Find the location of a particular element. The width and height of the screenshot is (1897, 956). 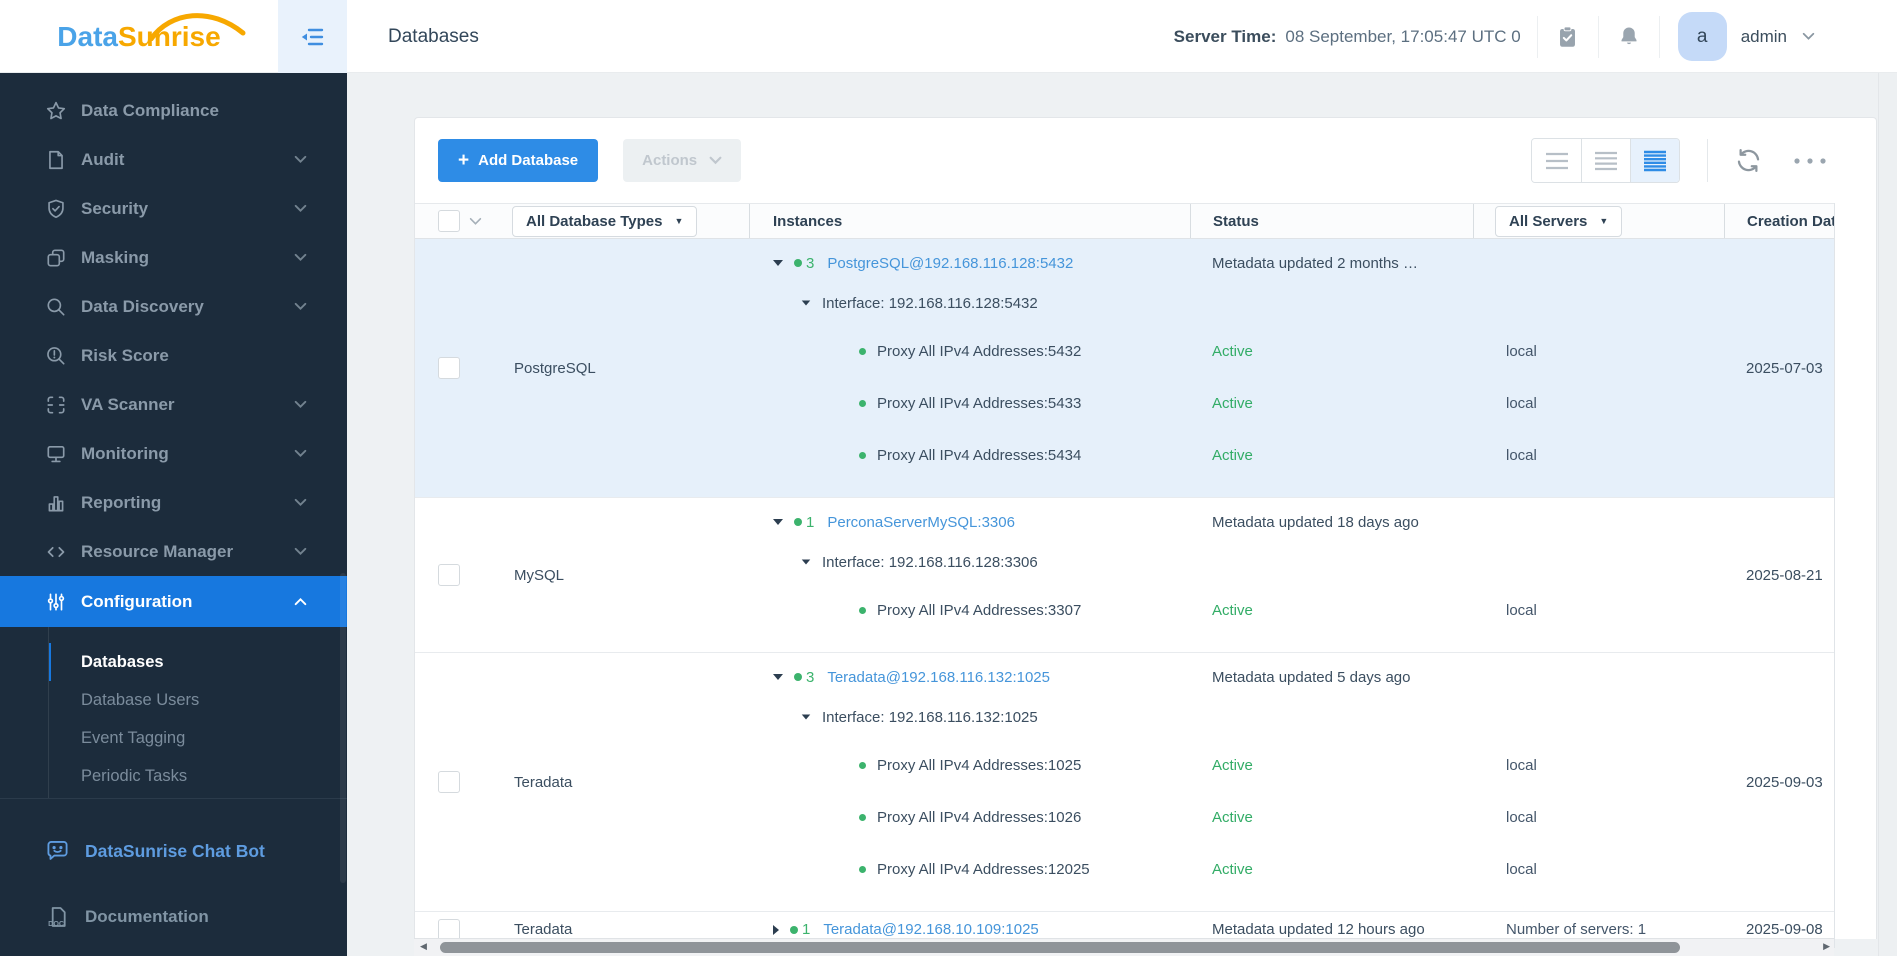

sidebar-item-va-scanner: VA Scanner is located at coordinates (173, 404).